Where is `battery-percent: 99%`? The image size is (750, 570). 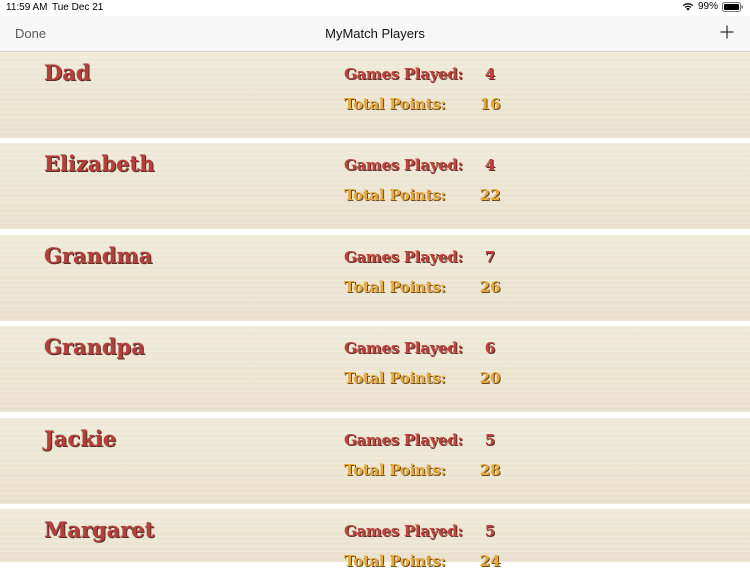
battery-percent: 99% is located at coordinates (707, 6).